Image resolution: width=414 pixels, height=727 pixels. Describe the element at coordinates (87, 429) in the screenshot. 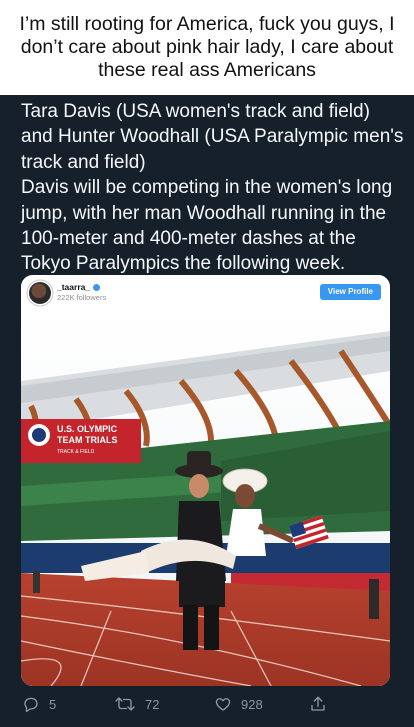

I see `banner-line-1: U.S. OLYMPIC` at that location.